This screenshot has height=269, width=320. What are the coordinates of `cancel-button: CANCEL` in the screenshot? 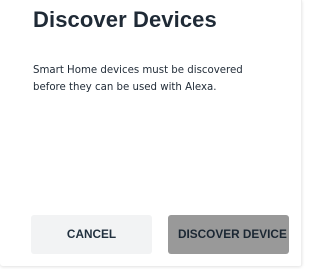 It's located at (91, 234).